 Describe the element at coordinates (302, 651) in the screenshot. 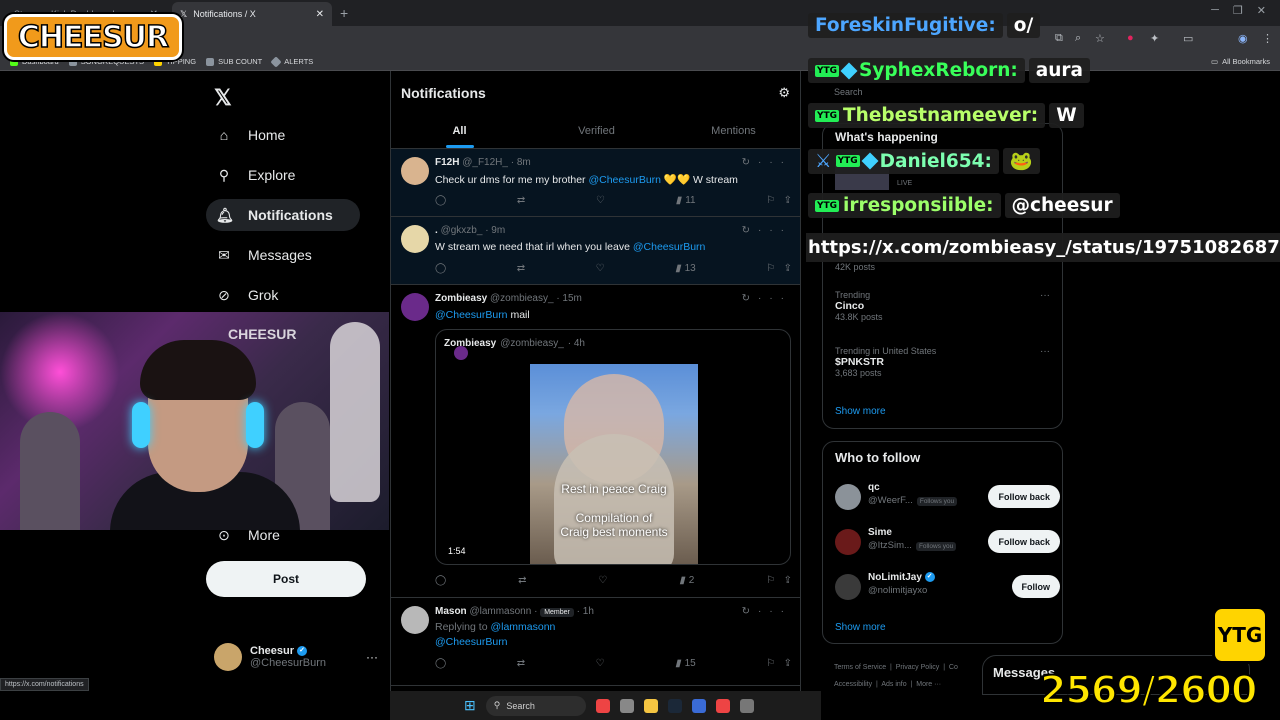

I see `verified-icon: ✓` at that location.